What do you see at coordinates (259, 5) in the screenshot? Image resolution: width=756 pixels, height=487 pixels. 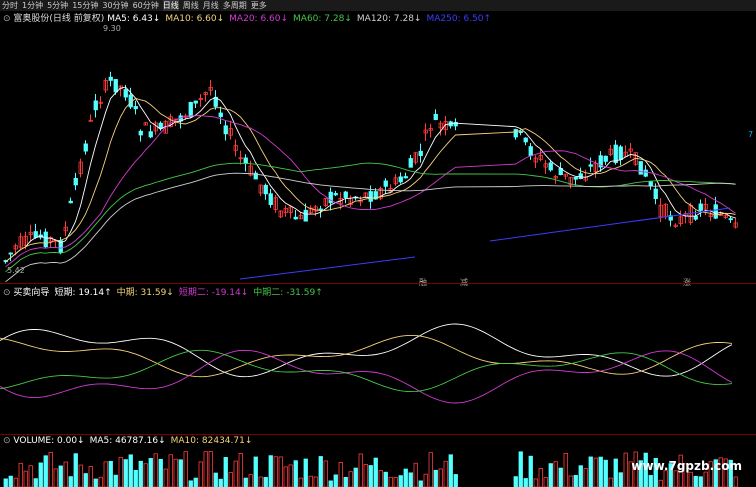 I see `timeframe-10: 更多` at bounding box center [259, 5].